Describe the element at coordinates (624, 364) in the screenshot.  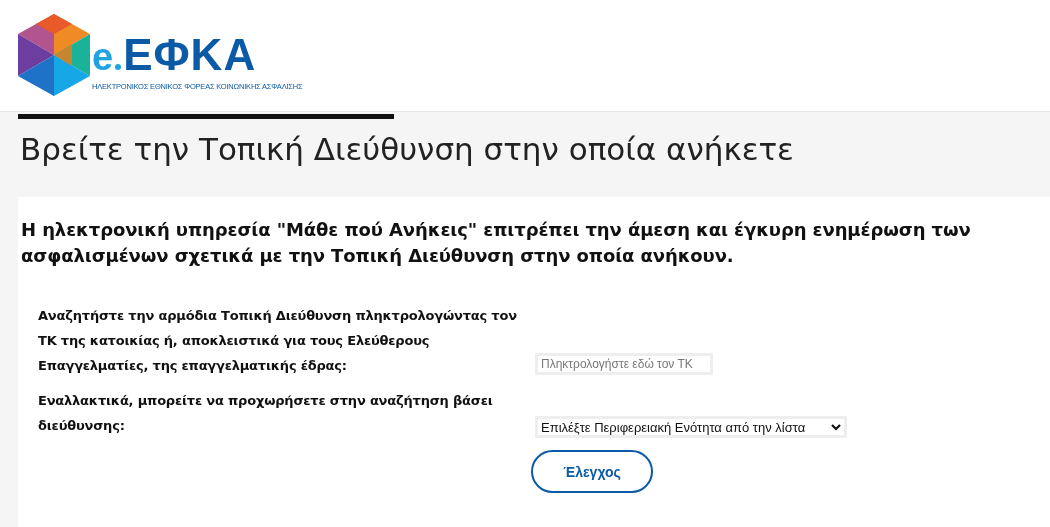
I see `postcode-field: Πληκτρολογήστε εδώ τον ΤΚ` at that location.